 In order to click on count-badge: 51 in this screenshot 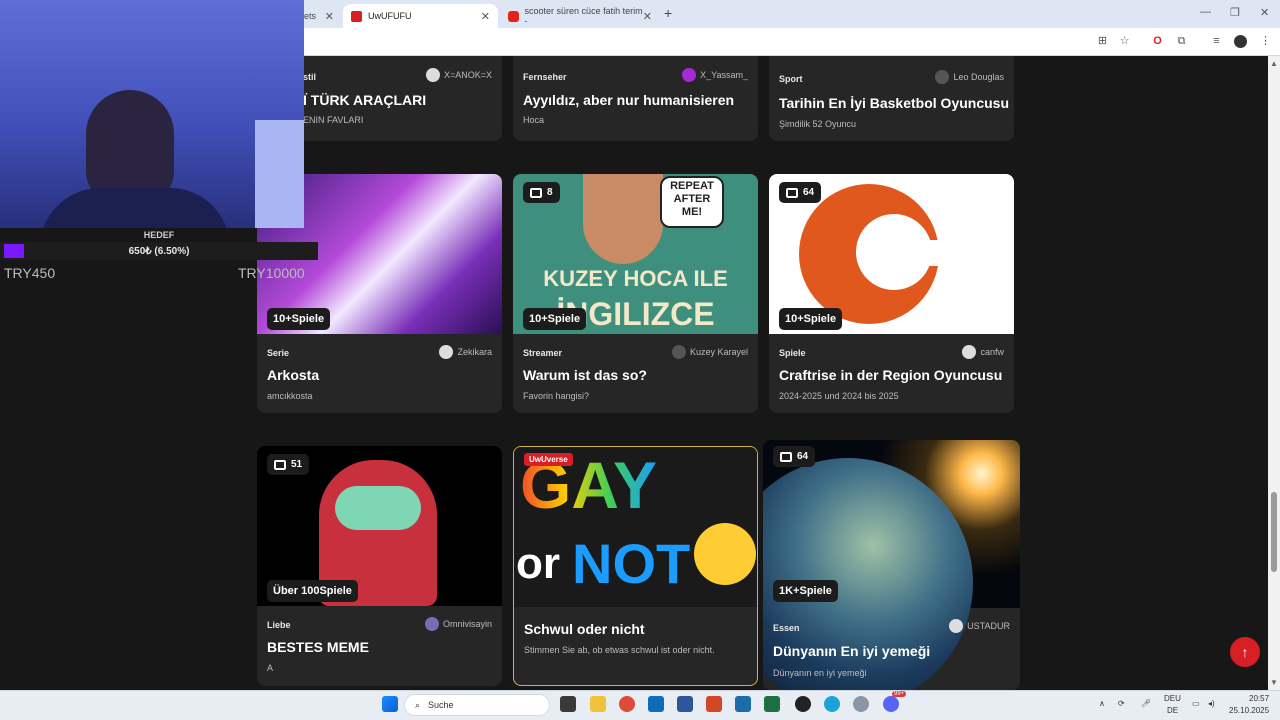, I will do `click(288, 464)`.